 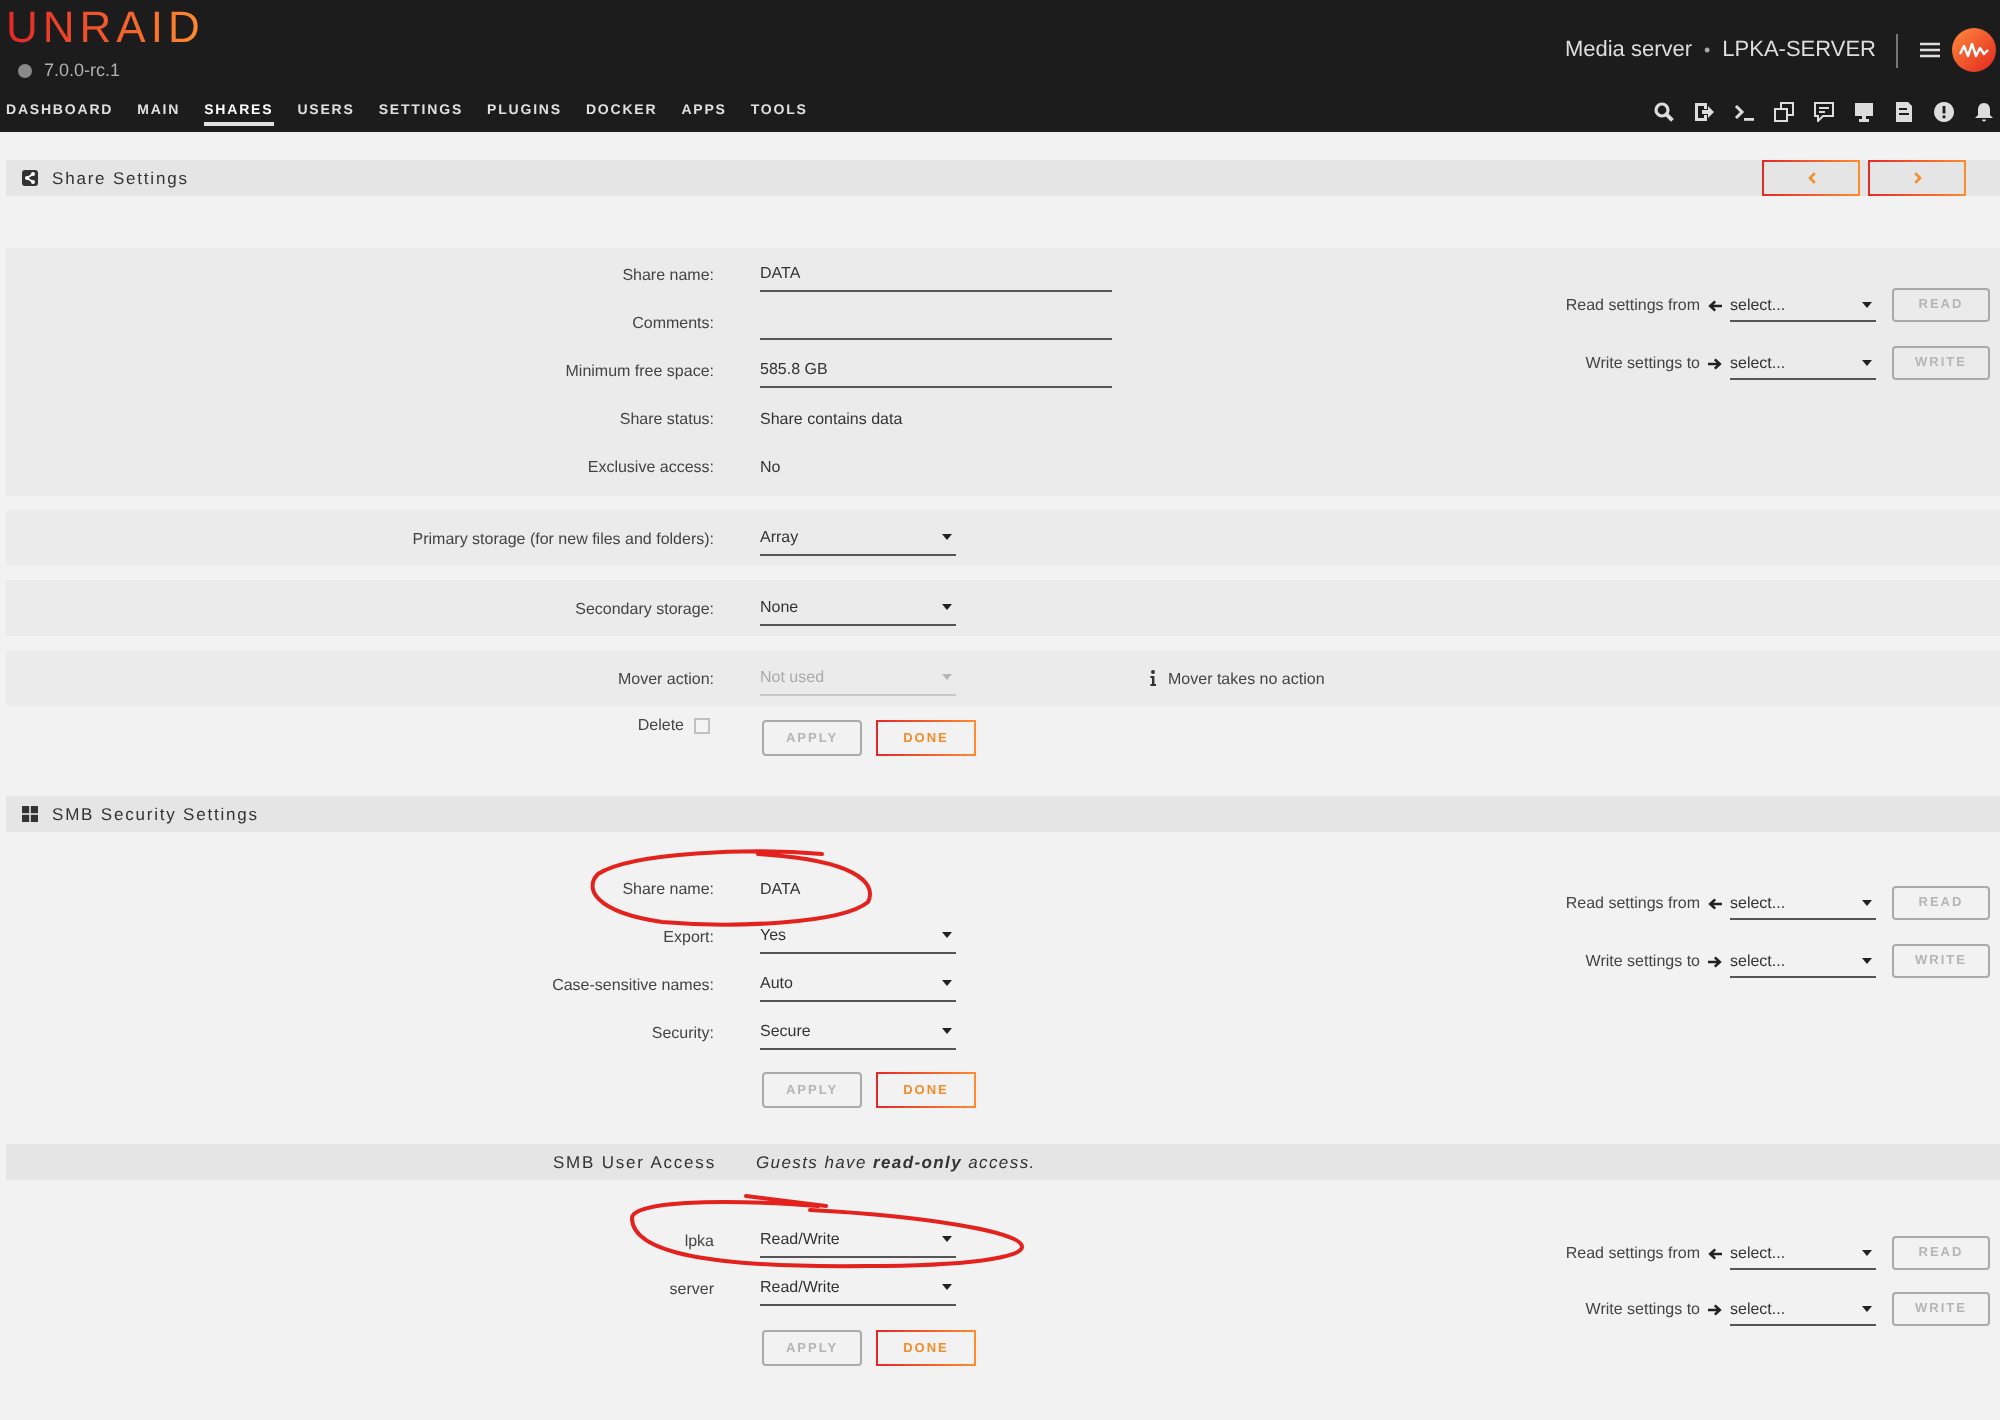 What do you see at coordinates (563, 538) in the screenshot?
I see `field-label: Primary storage (for new files and folders):` at bounding box center [563, 538].